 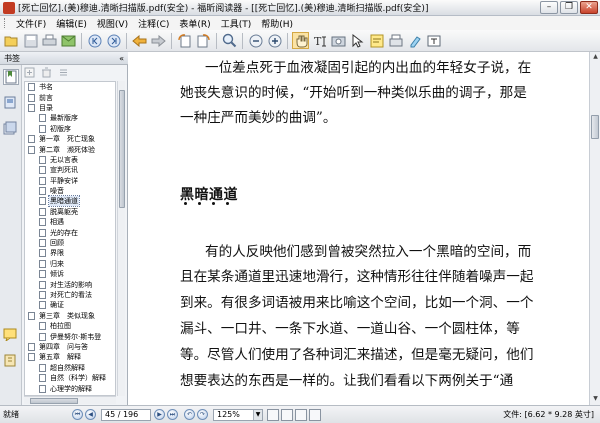 I want to click on panel-title: 书签, so click(x=12, y=58).